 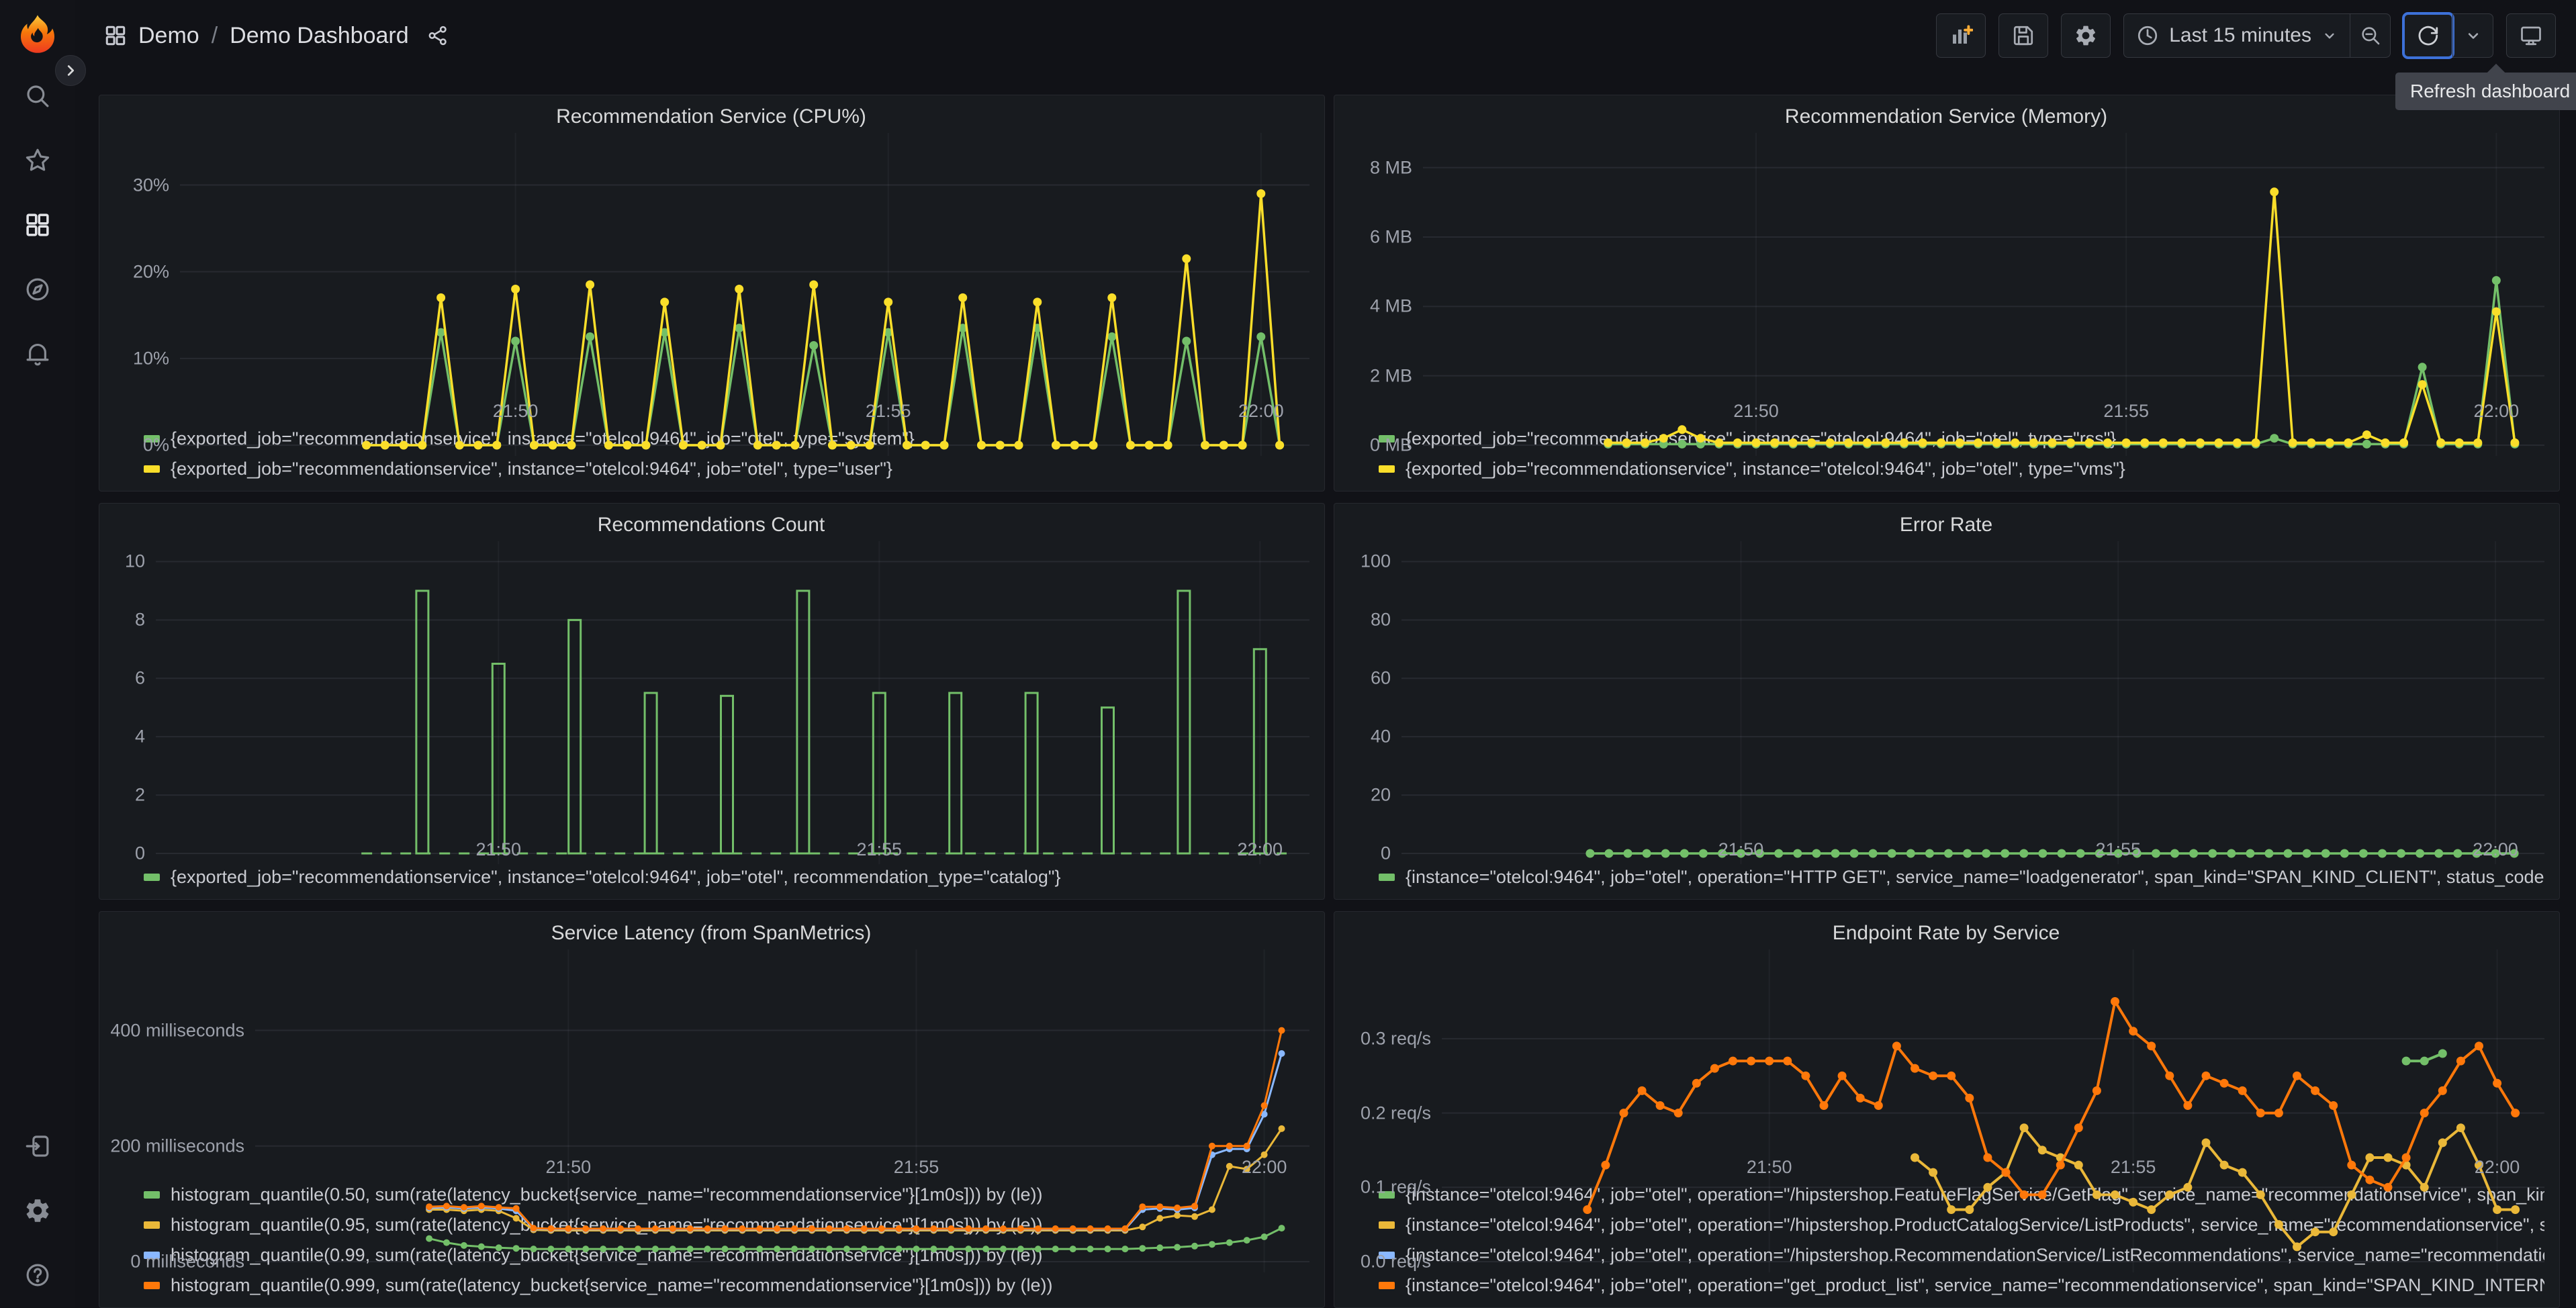 I want to click on panel-title: Recommendations Count, so click(x=711, y=525).